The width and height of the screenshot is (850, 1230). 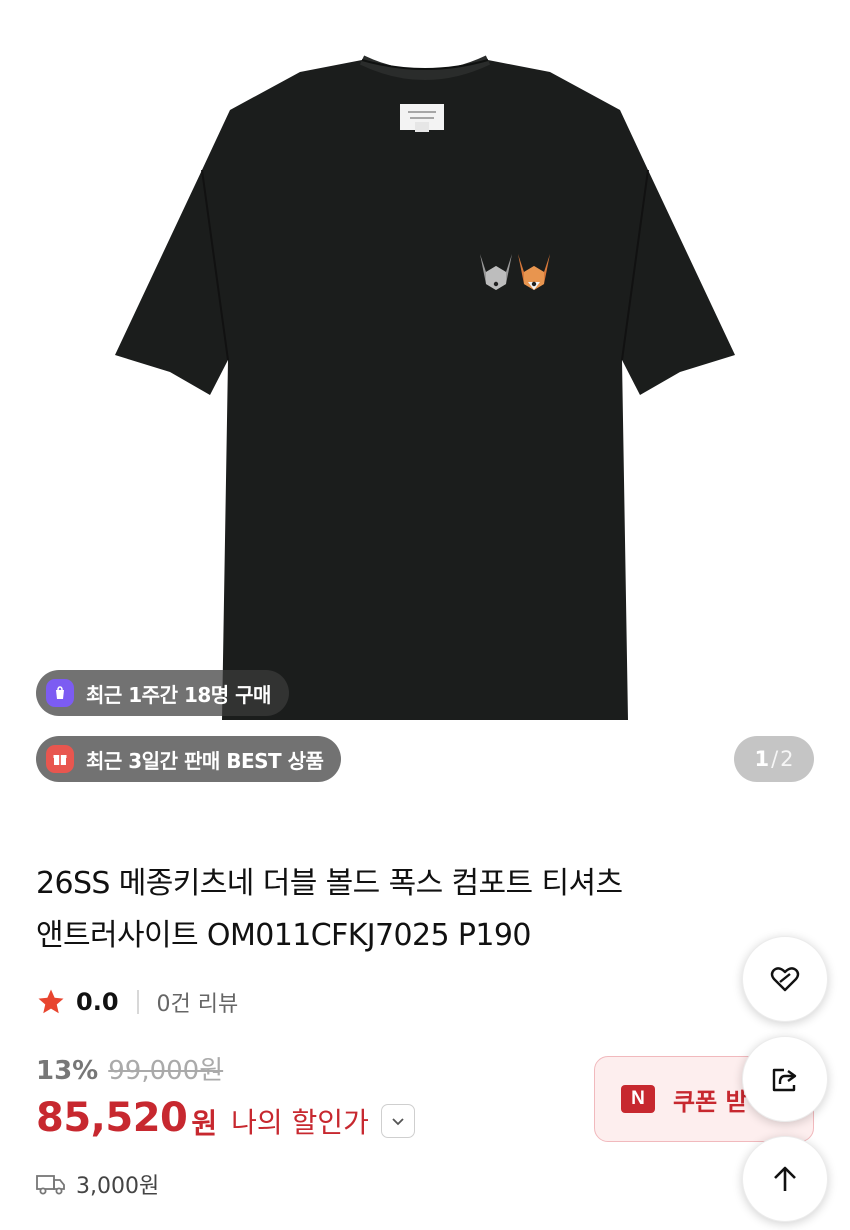 What do you see at coordinates (638, 1099) in the screenshot?
I see `naver-logo-icon: N` at bounding box center [638, 1099].